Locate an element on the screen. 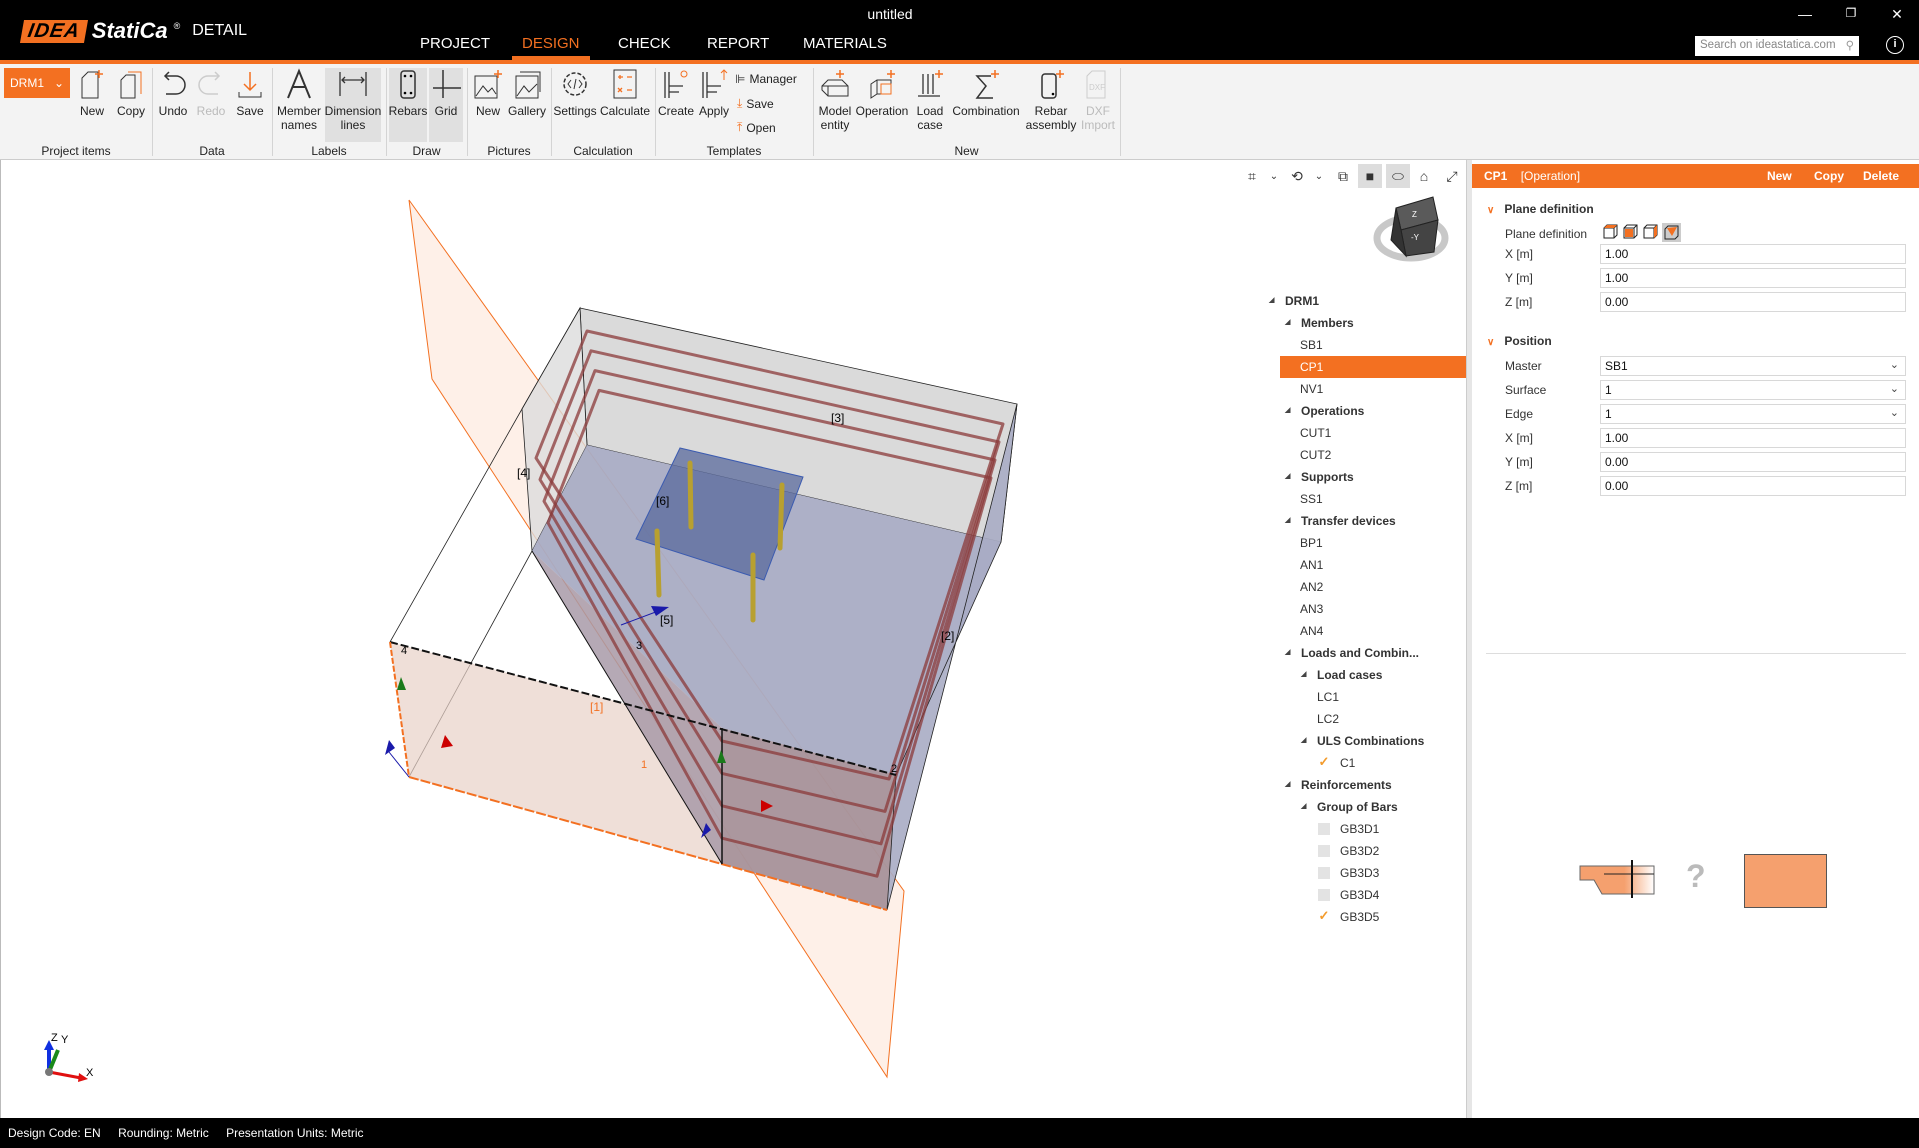 The width and height of the screenshot is (1919, 1148). tree-group: ◢ Transfer devices is located at coordinates (1373, 521).